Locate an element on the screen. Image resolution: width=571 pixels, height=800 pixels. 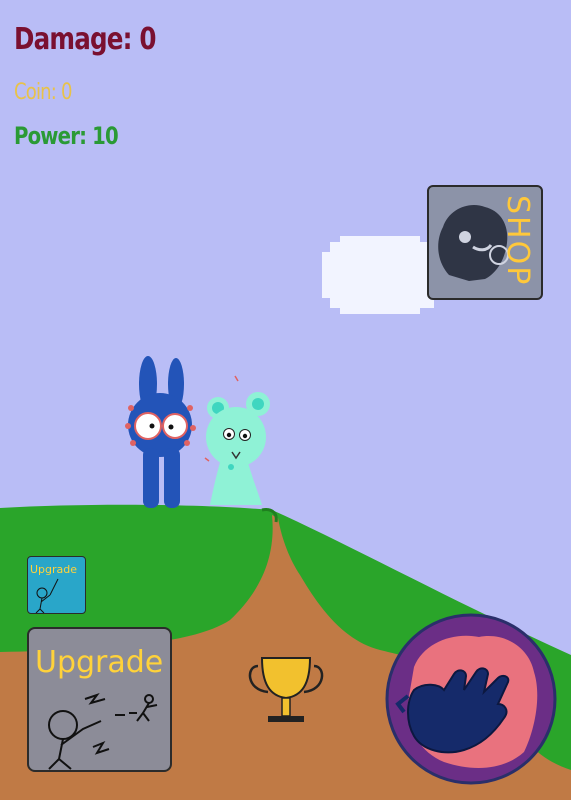
blue-bunny-character is located at coordinates (160, 432).